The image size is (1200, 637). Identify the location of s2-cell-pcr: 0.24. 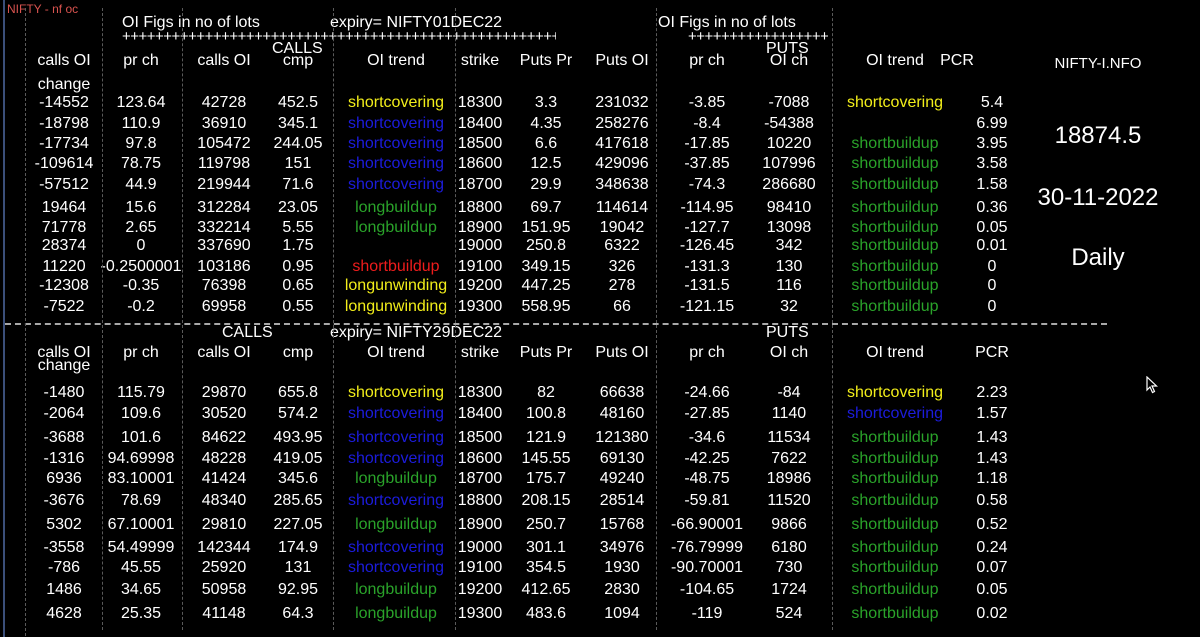
(992, 547).